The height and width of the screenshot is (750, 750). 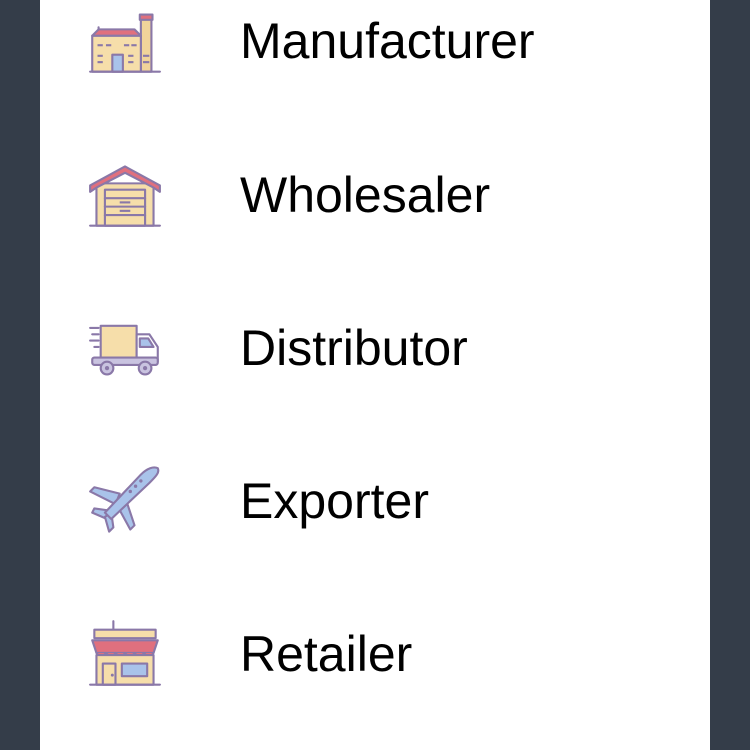 I want to click on list-item-label: Exporter, so click(x=334, y=501).